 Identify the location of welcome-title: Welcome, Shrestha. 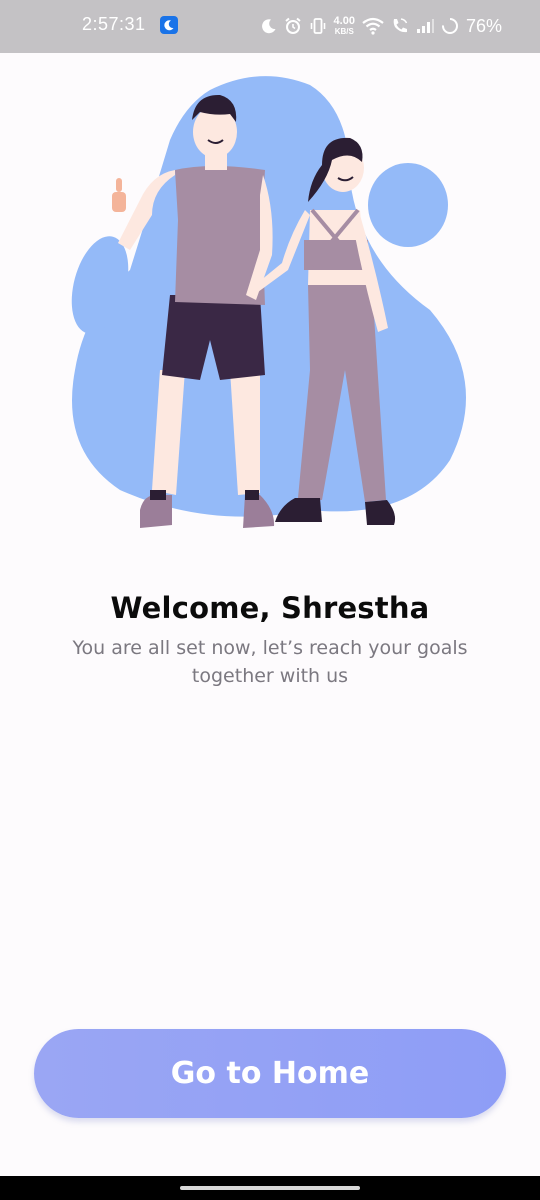
(270, 608).